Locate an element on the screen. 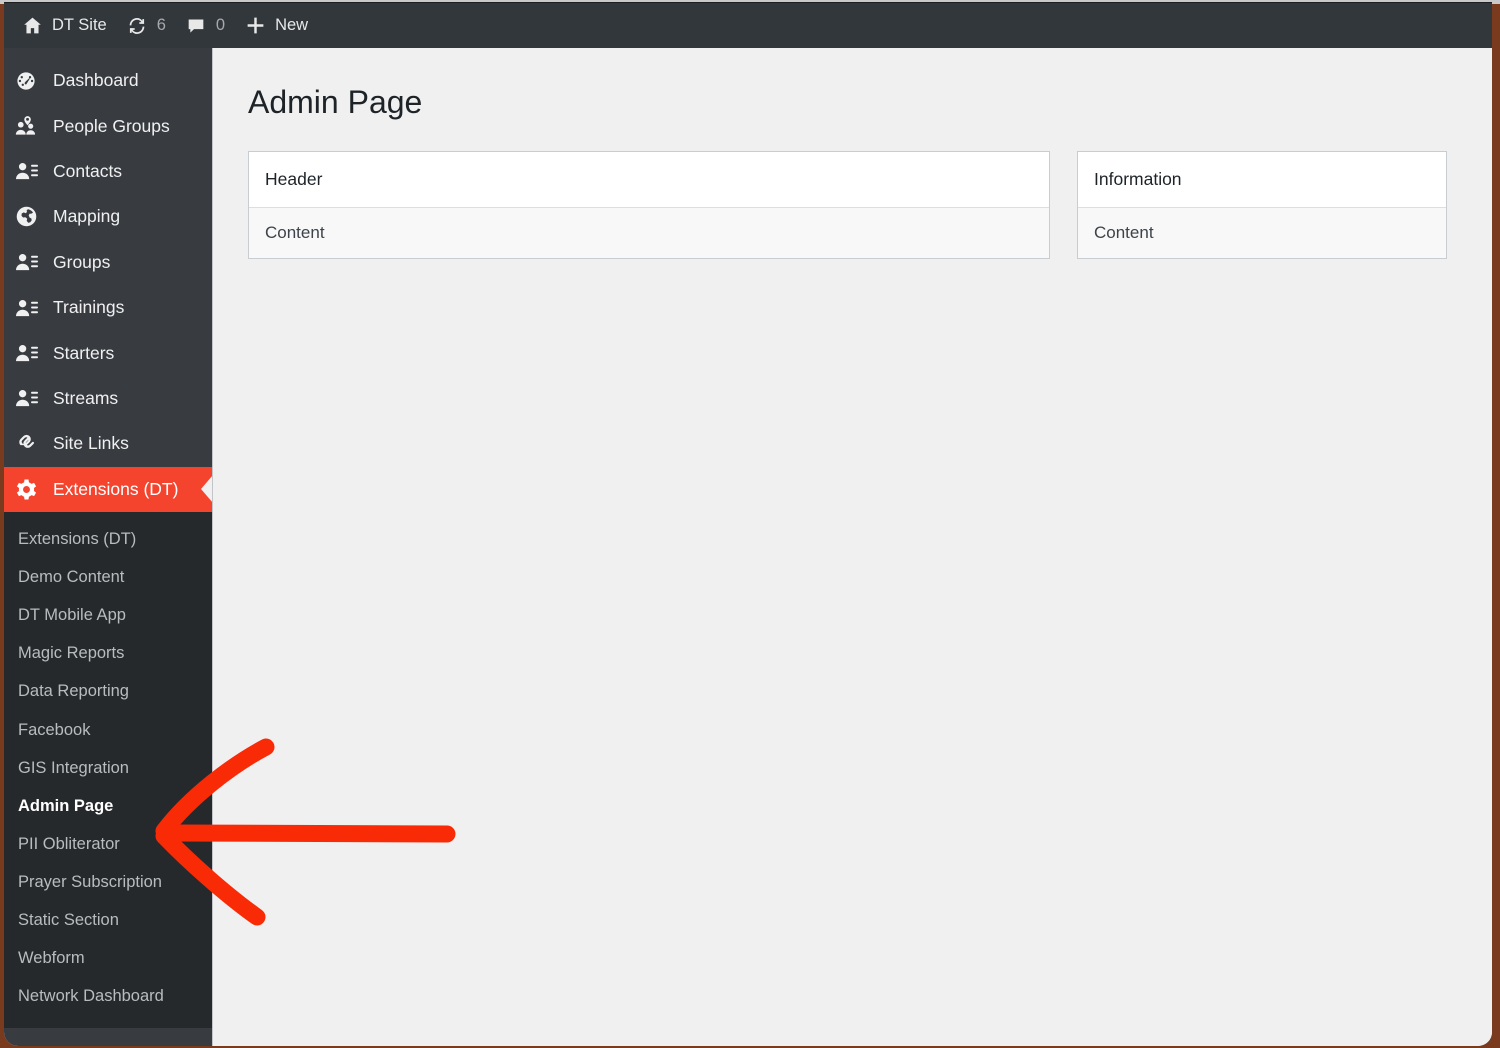  sidebar-item-label: Groups is located at coordinates (82, 261).